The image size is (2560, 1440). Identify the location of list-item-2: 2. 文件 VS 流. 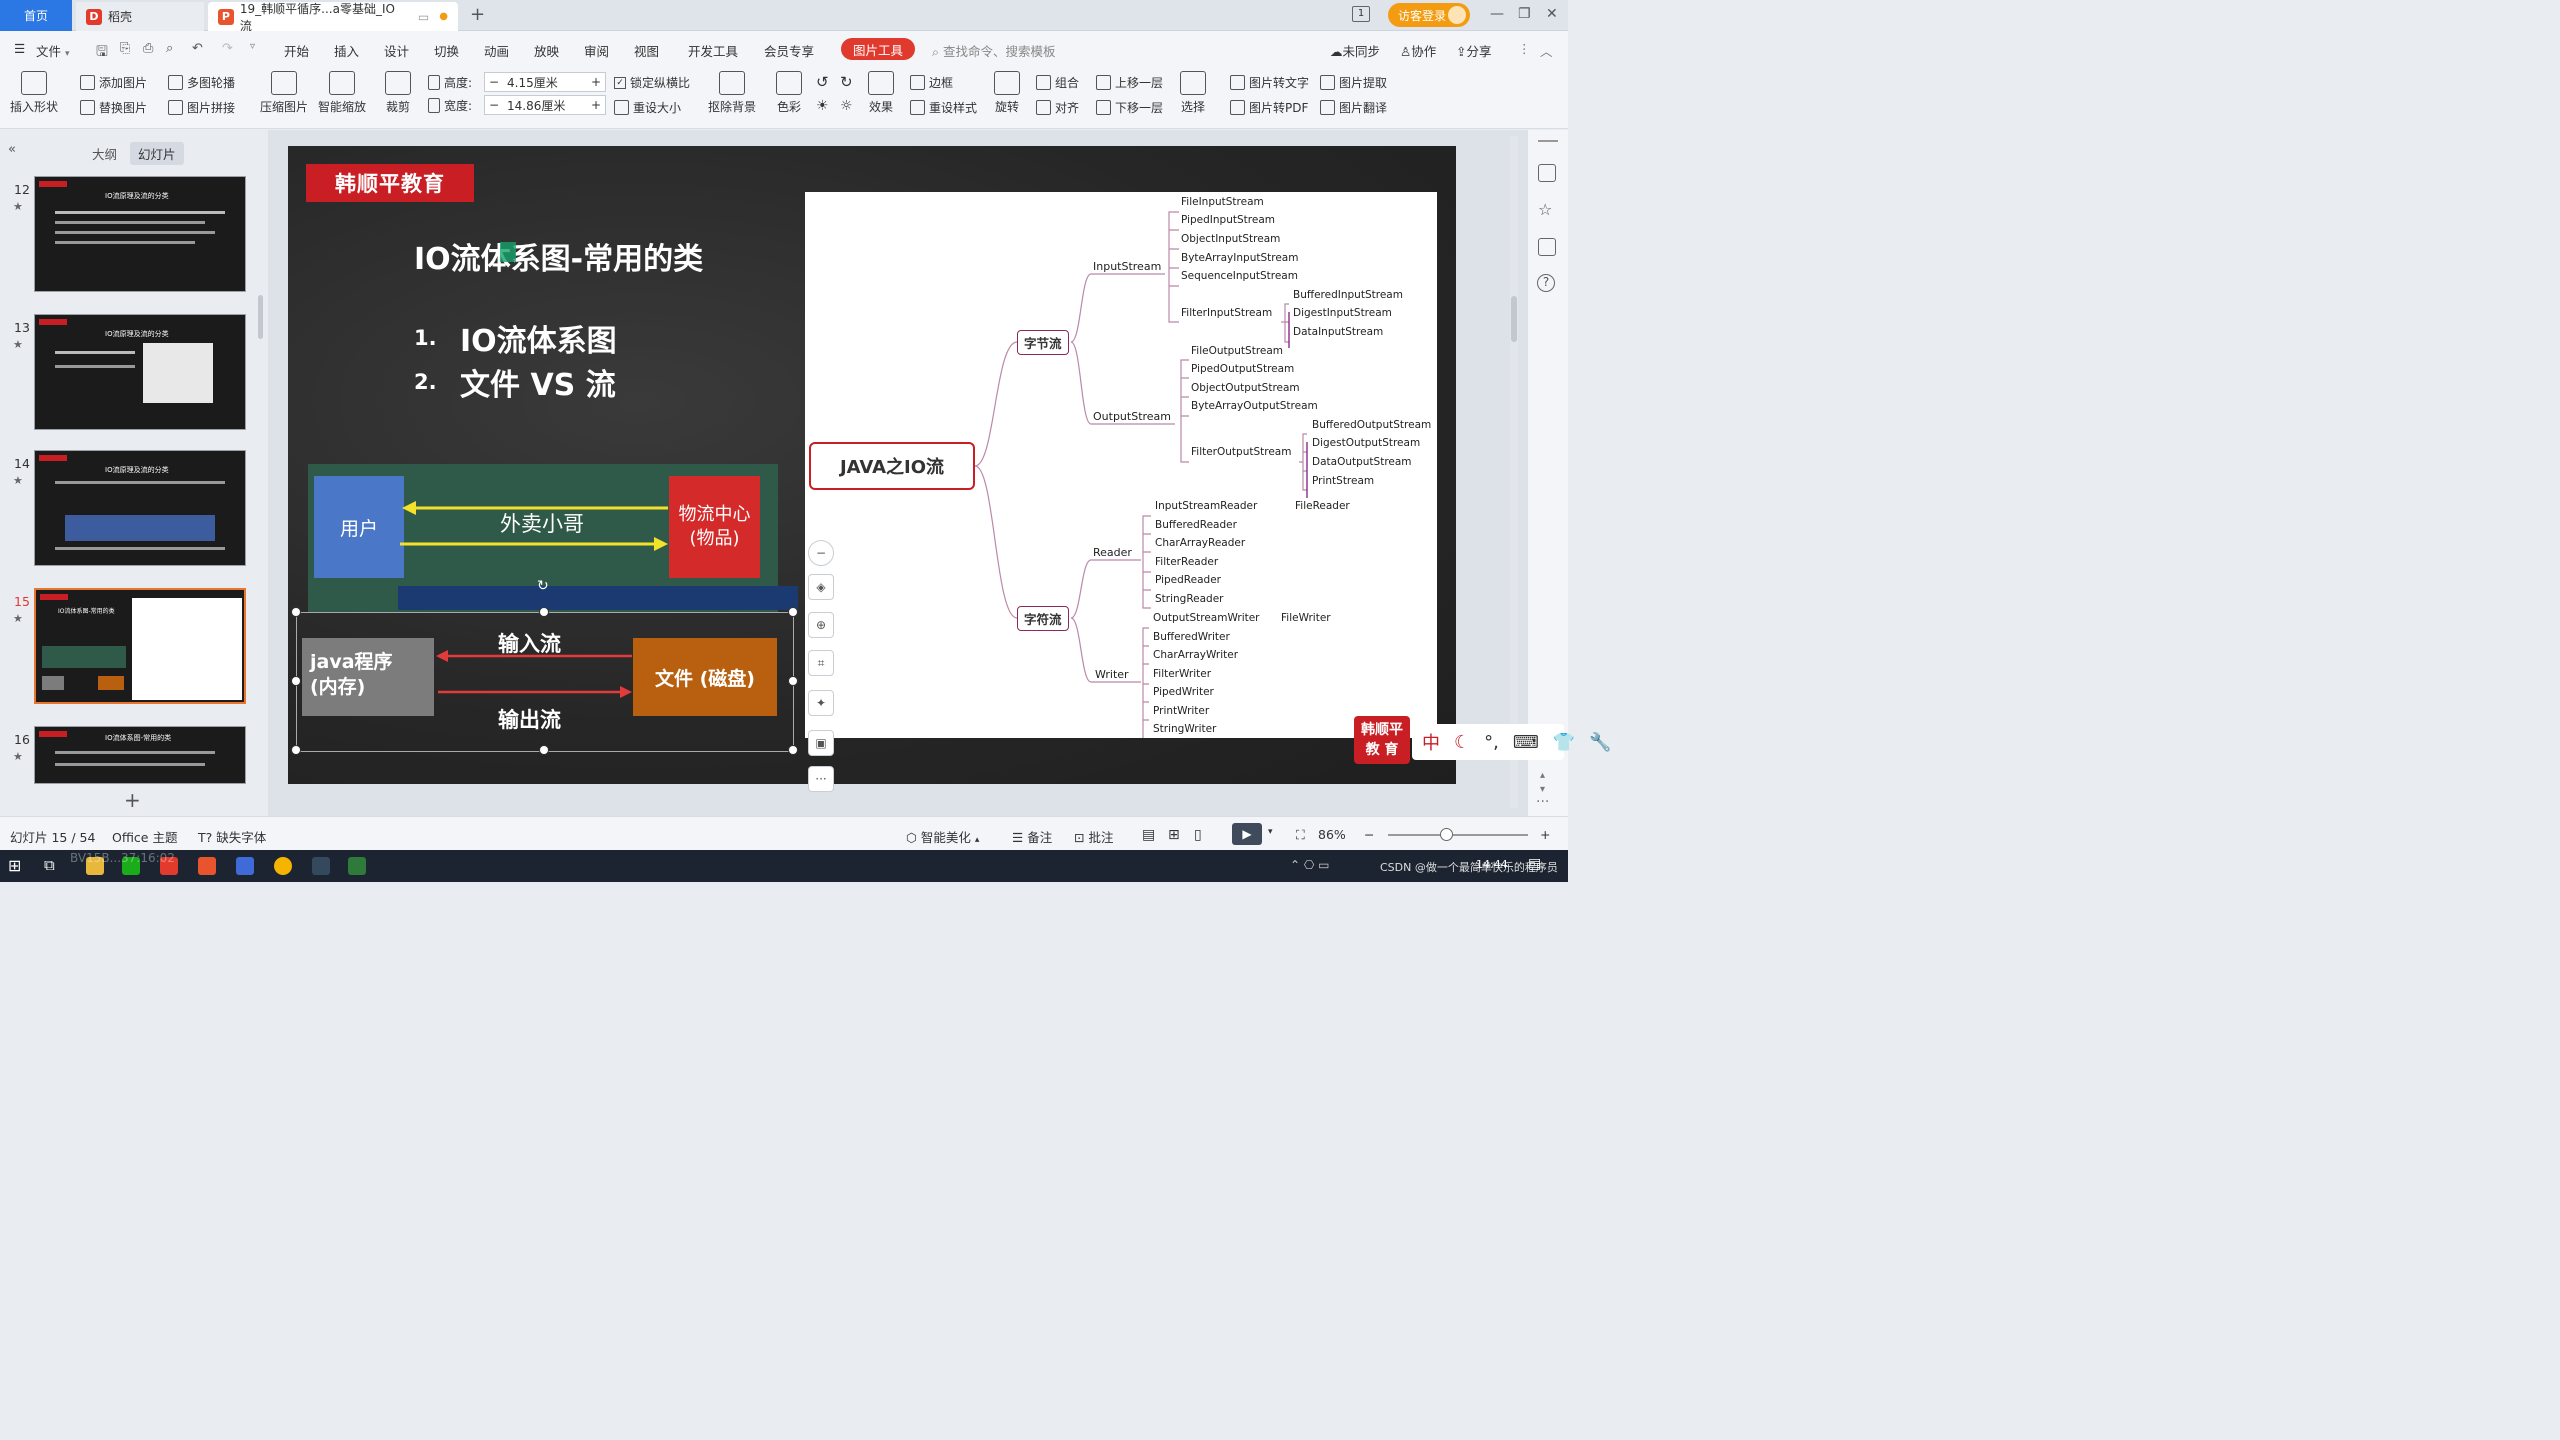
(515, 382).